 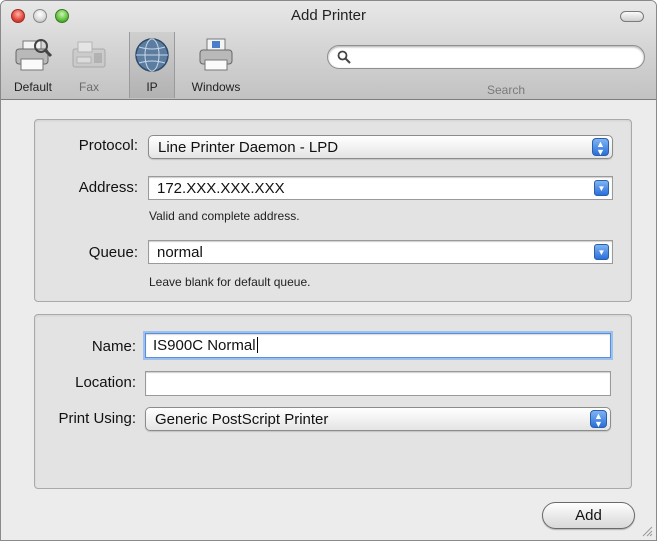 I want to click on name-value: IS900C Normal, so click(x=205, y=345).